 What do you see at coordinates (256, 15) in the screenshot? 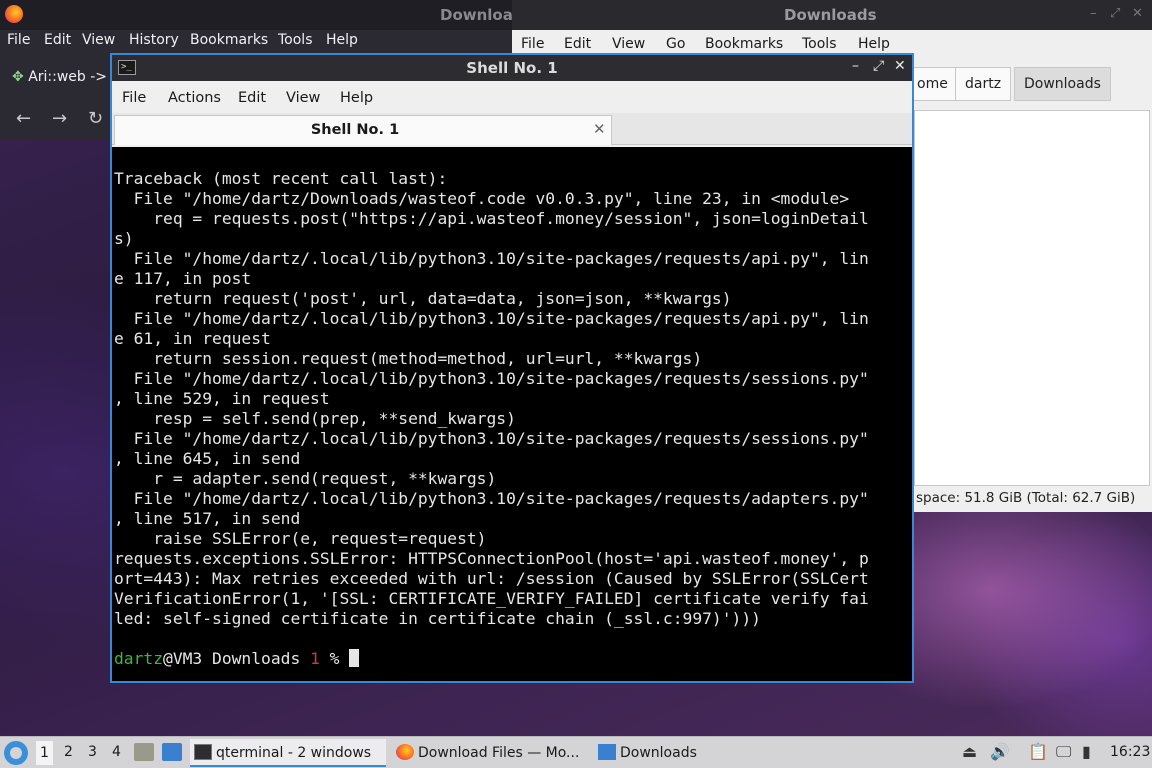
I see `firefox-titlebar: Downloa` at bounding box center [256, 15].